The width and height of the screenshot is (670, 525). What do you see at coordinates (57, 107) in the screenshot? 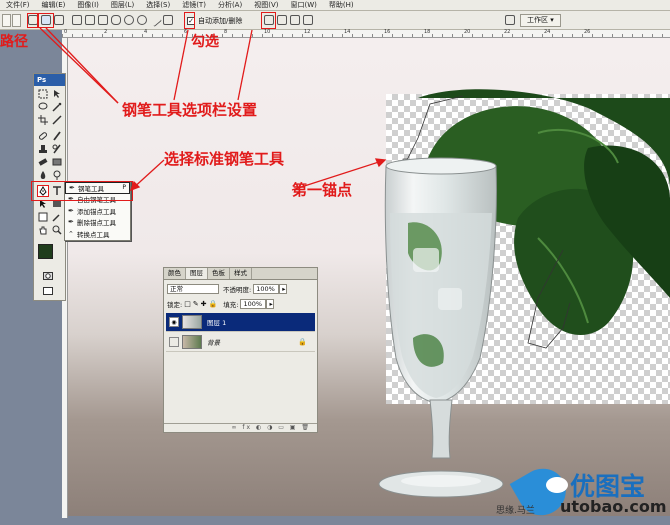
I see `magic-wand-icon` at bounding box center [57, 107].